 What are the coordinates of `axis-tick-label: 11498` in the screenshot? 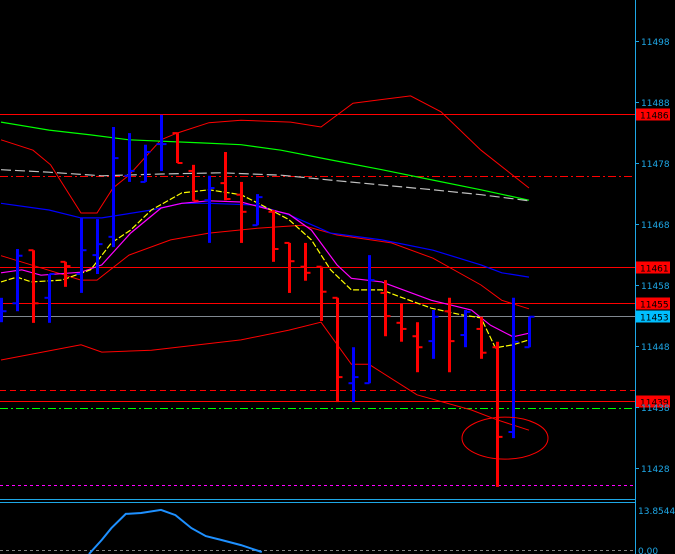 It's located at (655, 43).